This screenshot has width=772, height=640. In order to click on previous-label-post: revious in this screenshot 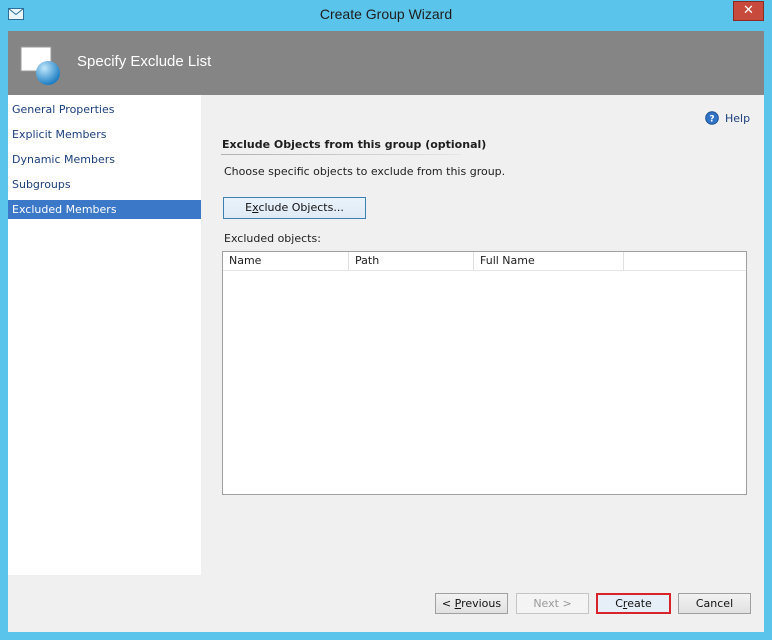, I will do `click(481, 603)`.